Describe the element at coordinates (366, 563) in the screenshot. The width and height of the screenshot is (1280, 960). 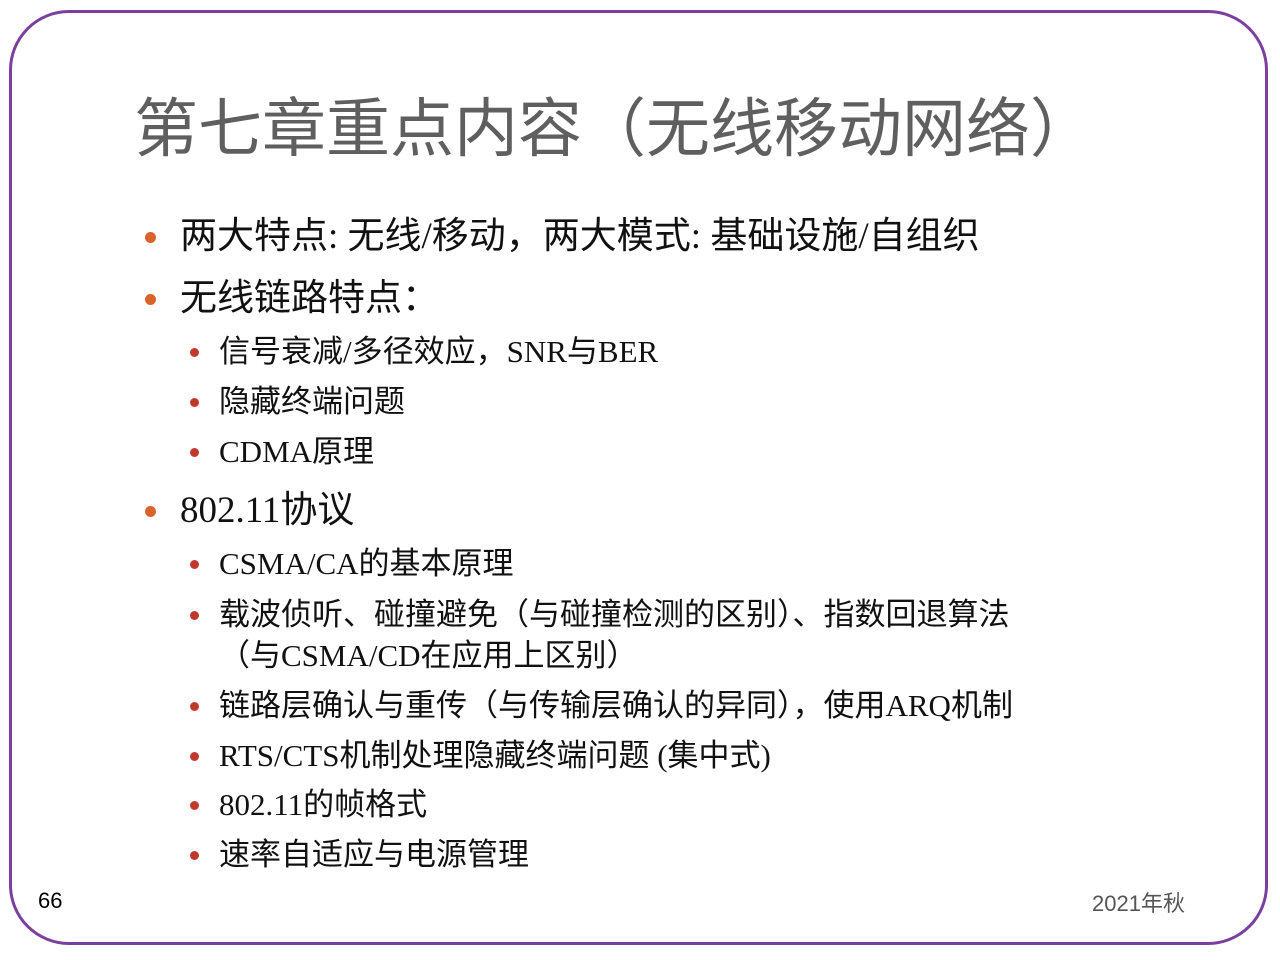
I see `list-item-level2: CSMA/CA的基本原理` at that location.